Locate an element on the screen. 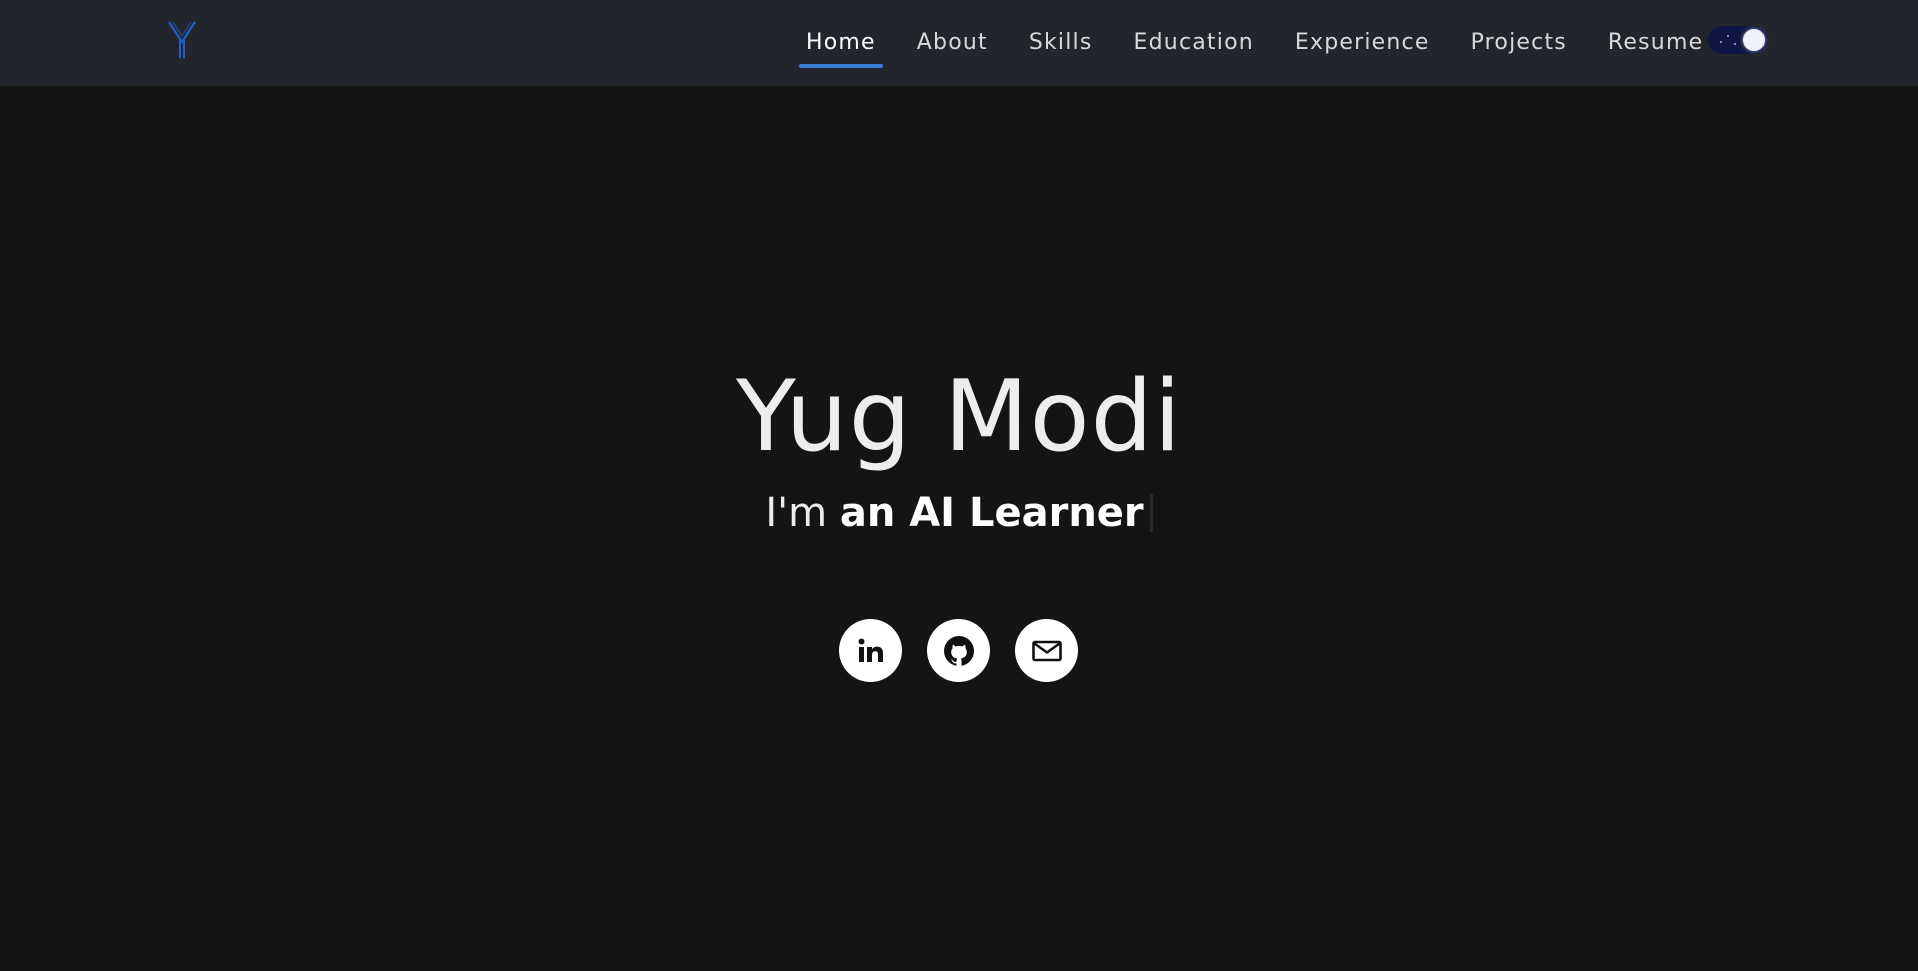  linkedin-button is located at coordinates (870, 650).